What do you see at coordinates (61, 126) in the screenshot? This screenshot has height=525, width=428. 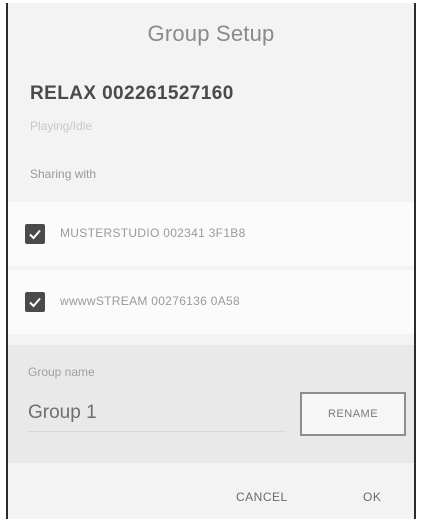 I see `device-status: Playing/Idle` at bounding box center [61, 126].